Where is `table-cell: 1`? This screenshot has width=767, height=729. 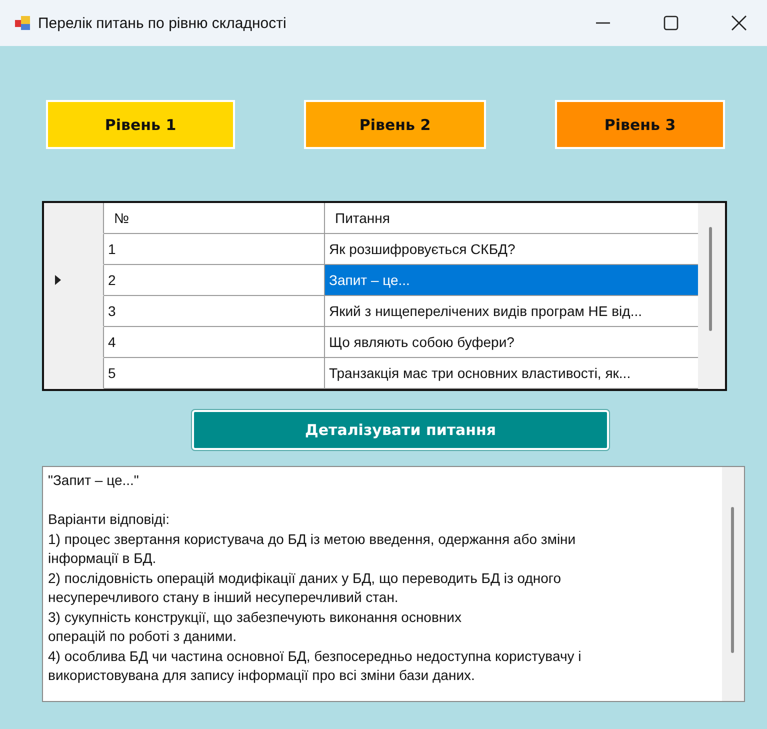 table-cell: 1 is located at coordinates (214, 249).